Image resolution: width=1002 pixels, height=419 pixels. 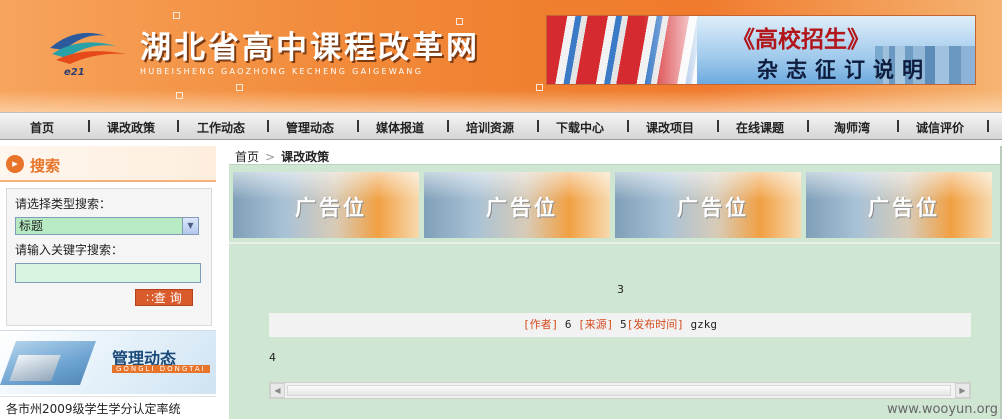 I want to click on nav-item-integrity: 诚信评价, so click(x=940, y=127).